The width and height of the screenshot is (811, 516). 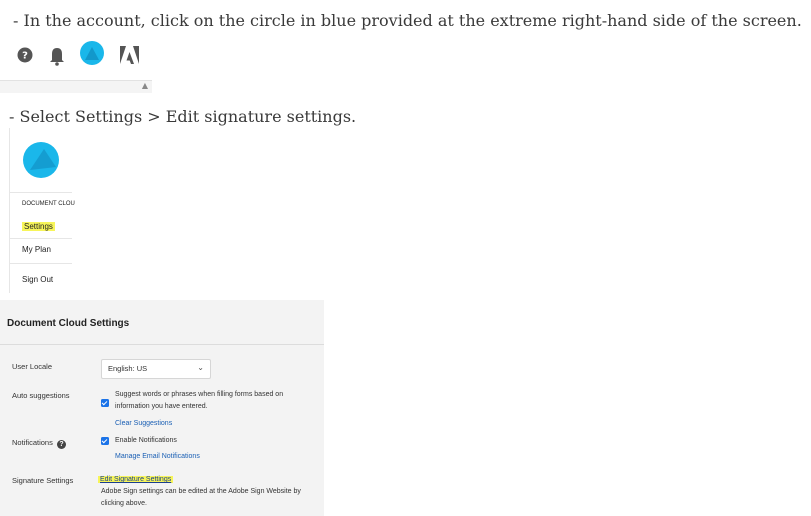 What do you see at coordinates (129, 55) in the screenshot?
I see `adobe-logo-icon` at bounding box center [129, 55].